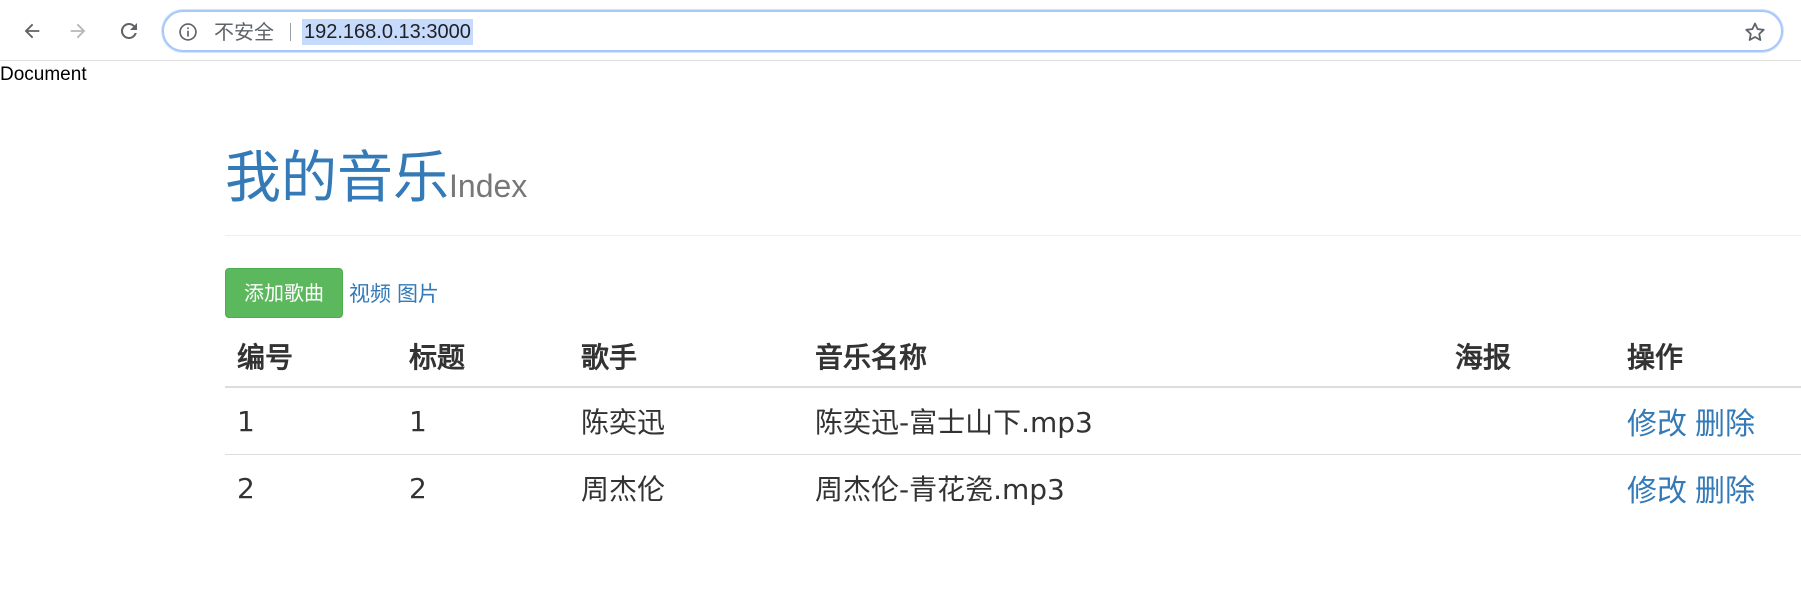 The width and height of the screenshot is (1801, 594). I want to click on column-header-id: 编号, so click(311, 357).